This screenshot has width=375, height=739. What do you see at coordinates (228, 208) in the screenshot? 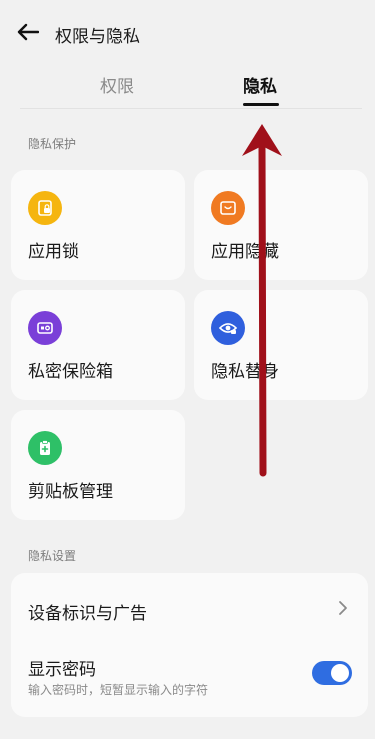
I see `app-hide-icon` at bounding box center [228, 208].